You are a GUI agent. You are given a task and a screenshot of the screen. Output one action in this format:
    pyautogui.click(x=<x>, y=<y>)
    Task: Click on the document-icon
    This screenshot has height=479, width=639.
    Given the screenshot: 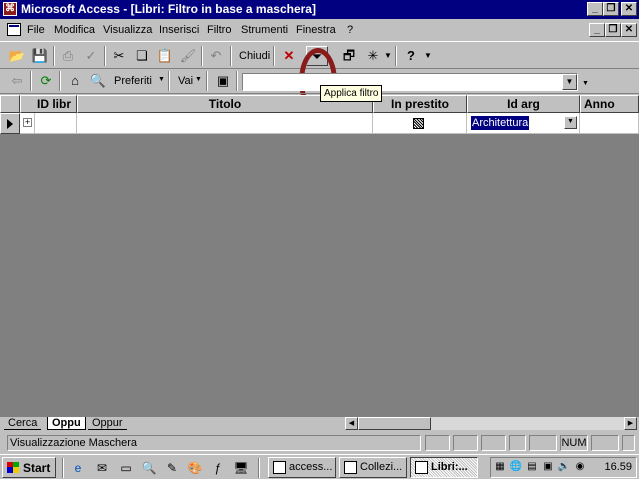 What is the action you would take?
    pyautogui.click(x=14, y=29)
    